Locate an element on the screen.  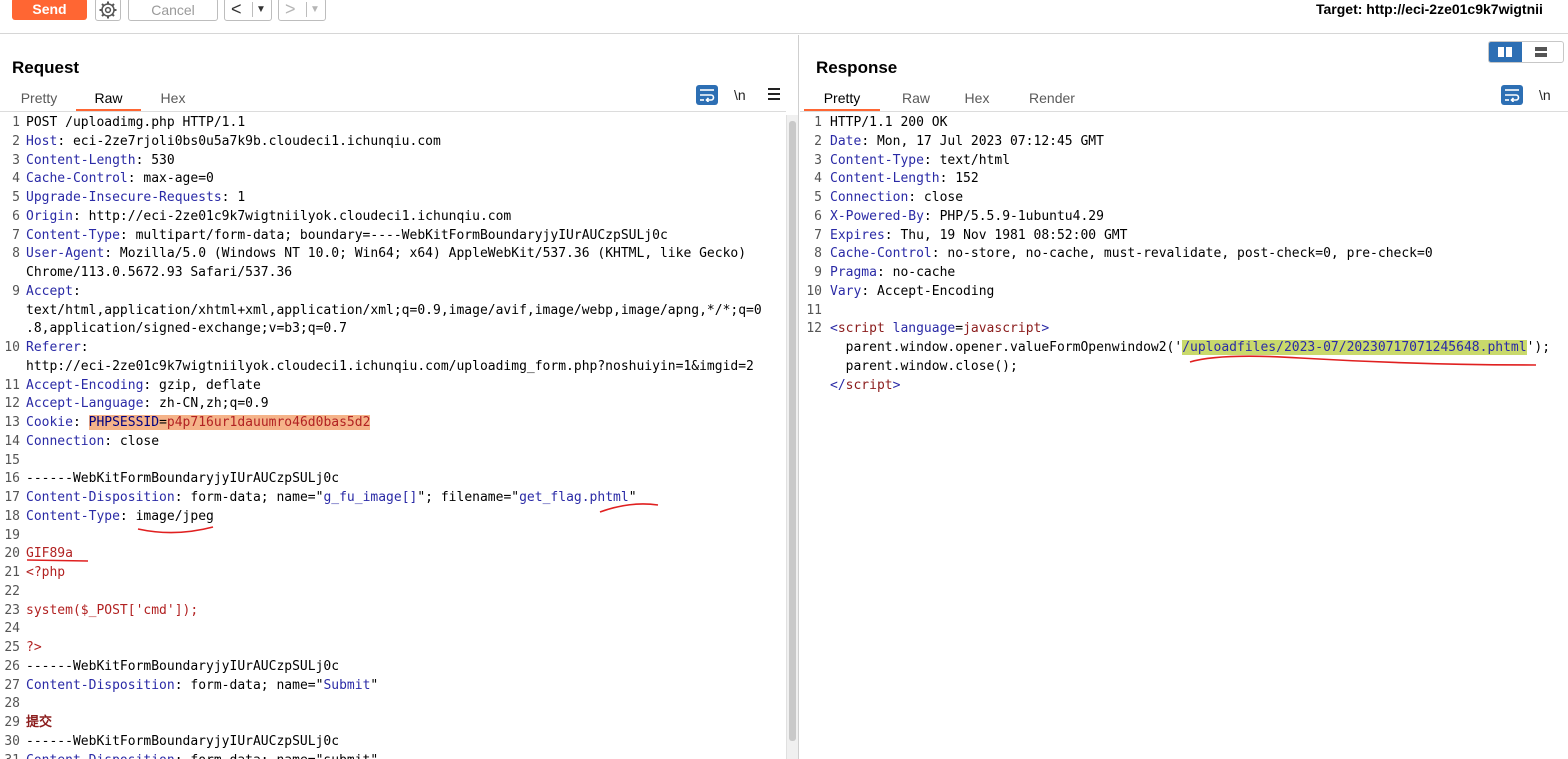
code-token: : Thu, 19 Nov 1981 08:52:00 GMT is located at coordinates (1006, 235).